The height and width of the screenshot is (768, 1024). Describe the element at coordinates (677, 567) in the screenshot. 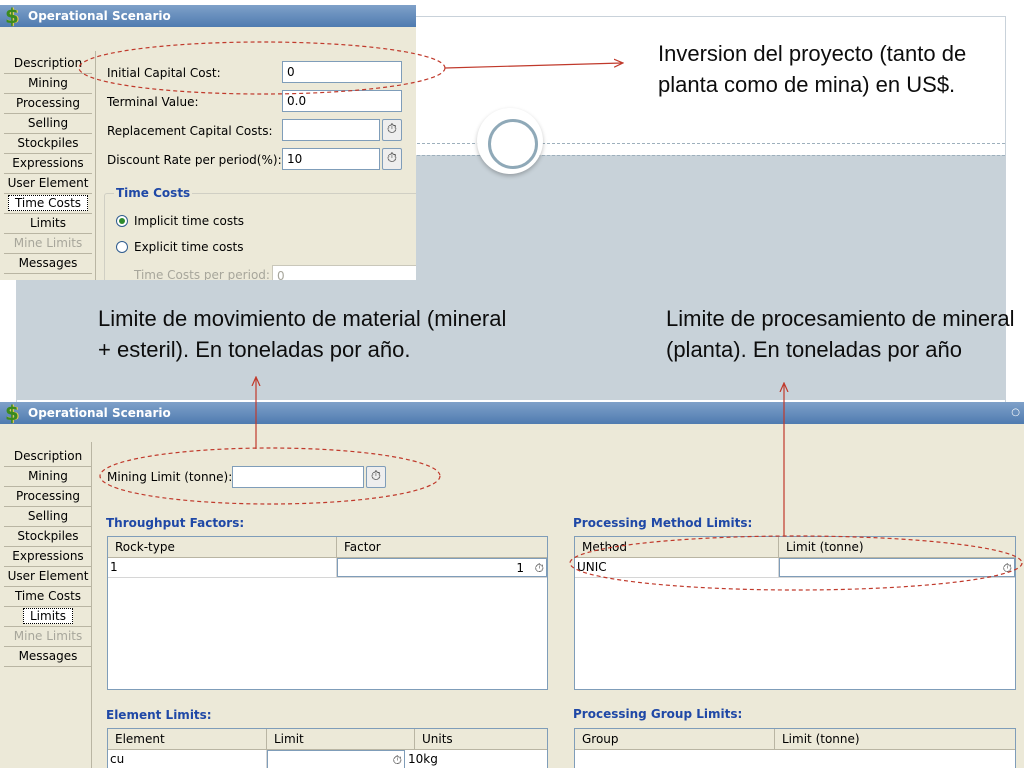

I see `method-cell: UNIC` at that location.